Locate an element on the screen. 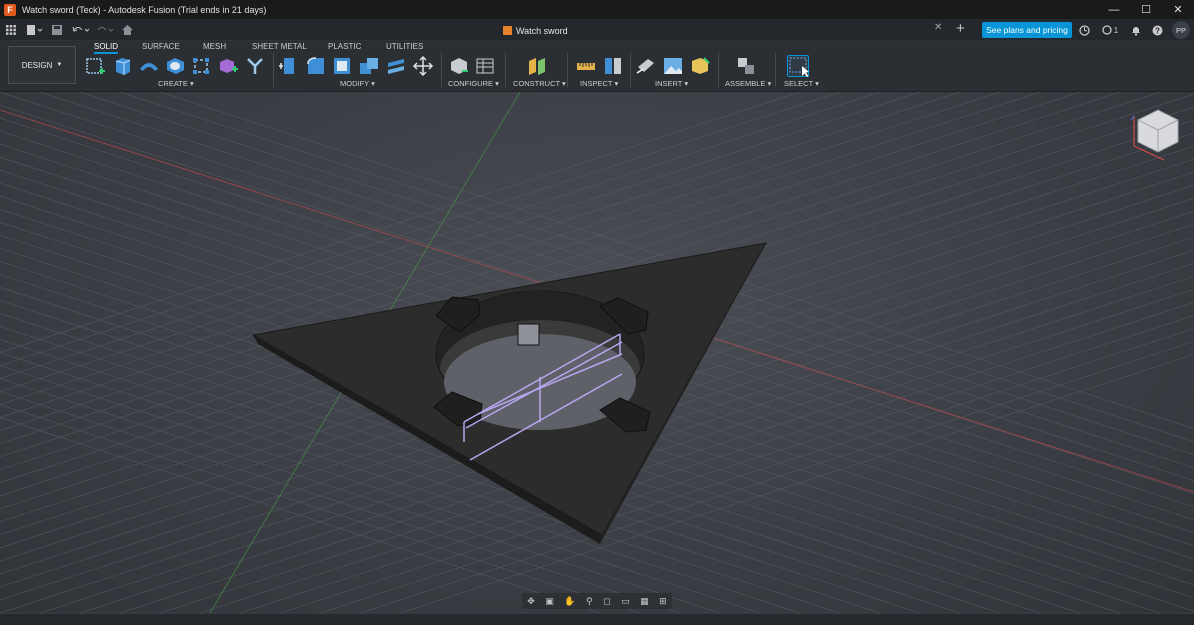 The image size is (1194, 625). select-label: SELECT is located at coordinates (799, 83).